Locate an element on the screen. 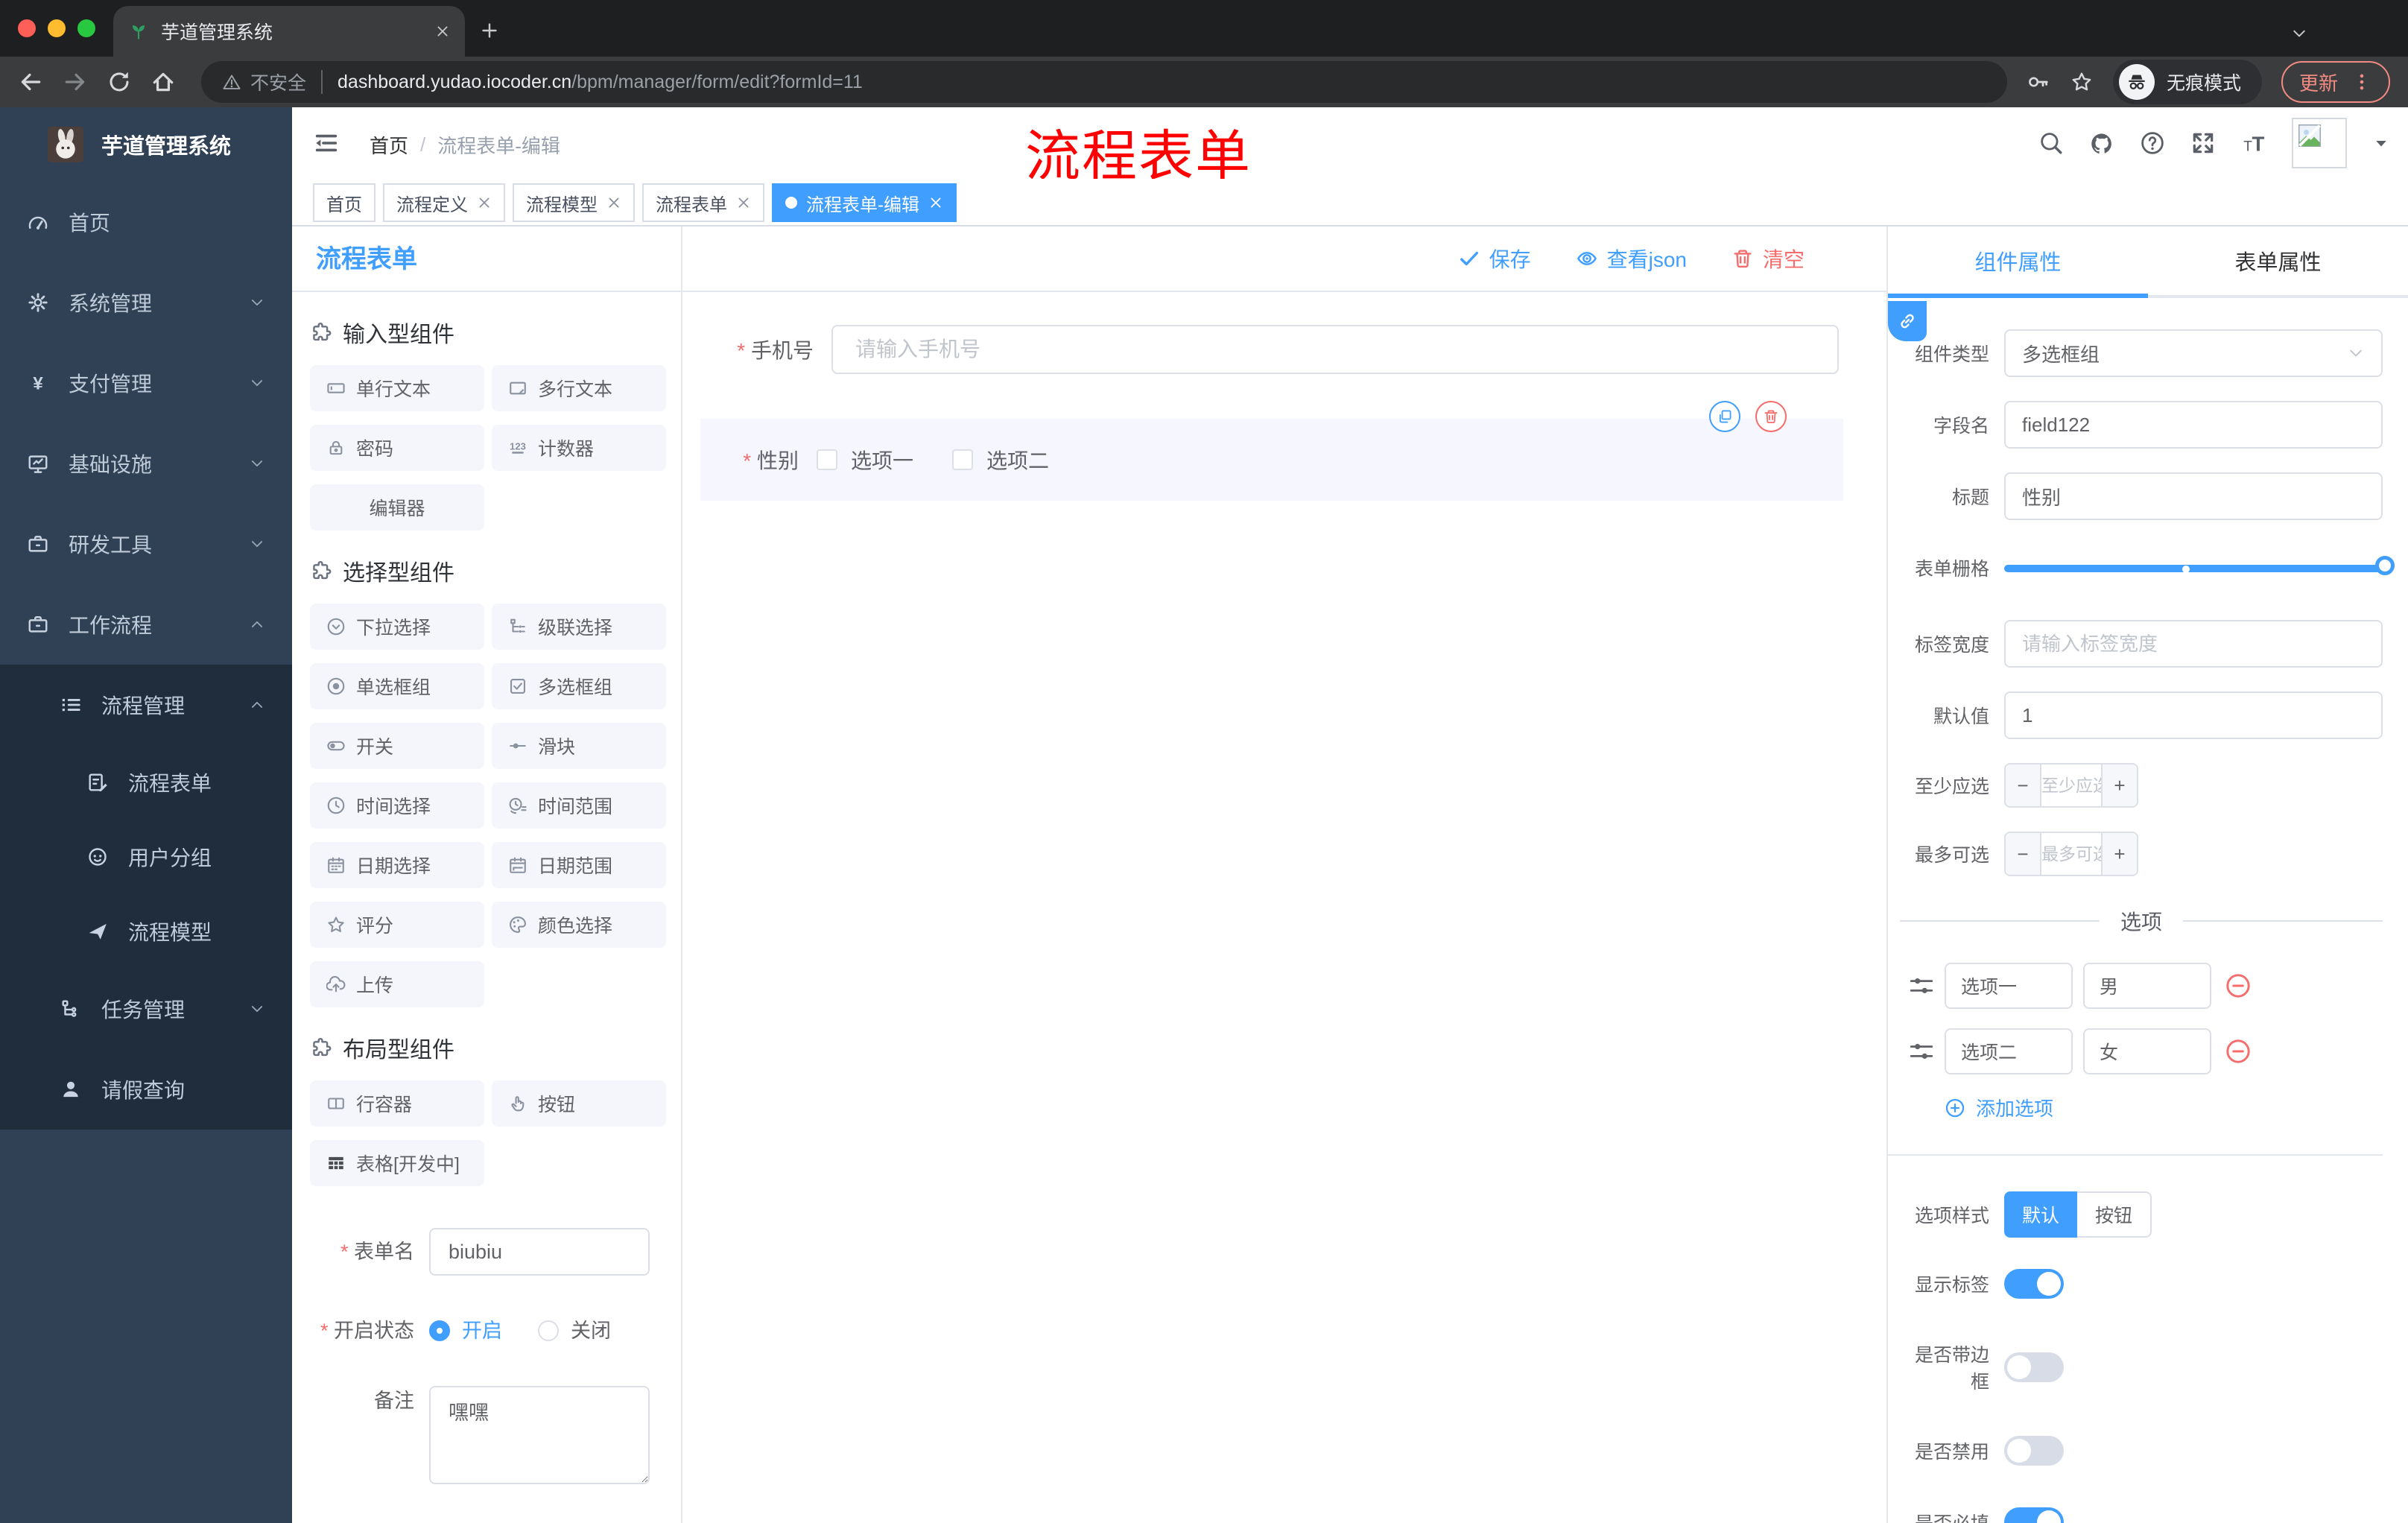  close-window-button is located at coordinates (27, 28).